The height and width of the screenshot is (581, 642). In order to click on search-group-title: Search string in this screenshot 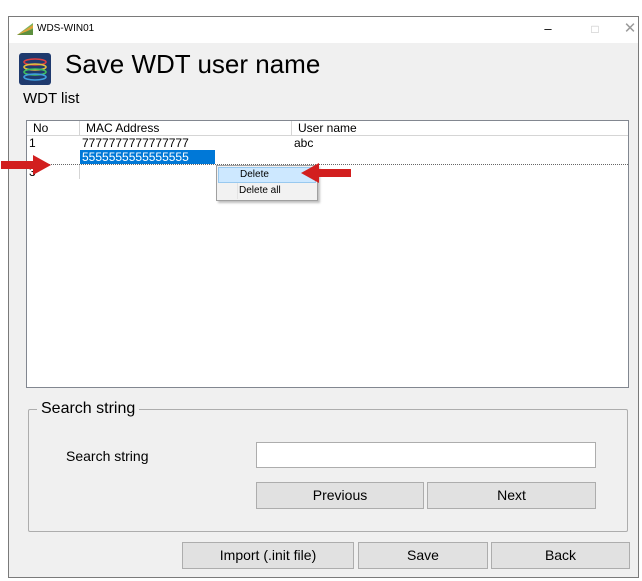, I will do `click(88, 409)`.